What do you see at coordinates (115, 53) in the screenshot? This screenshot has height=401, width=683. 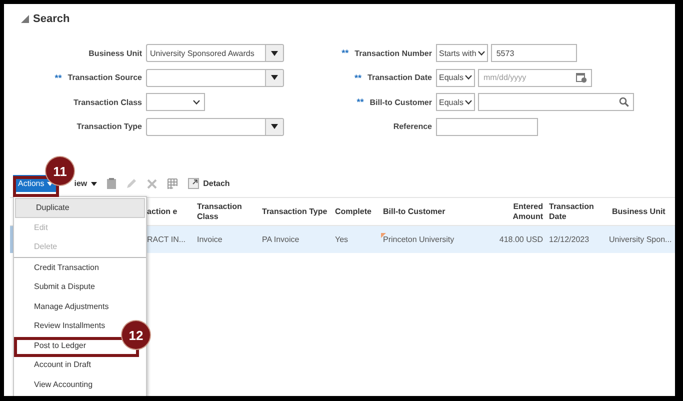 I see `field-label: Business Unit` at bounding box center [115, 53].